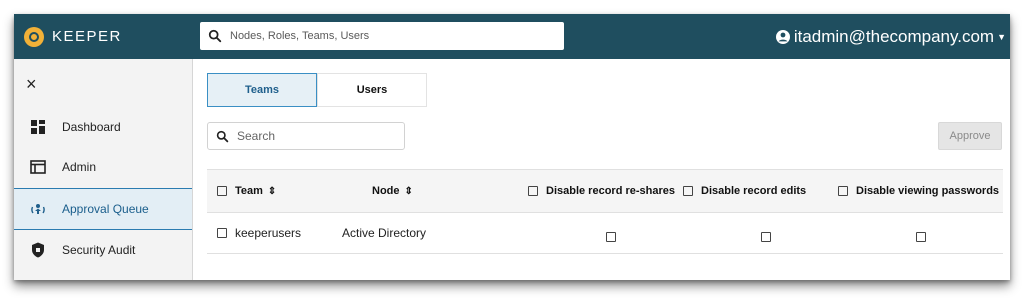 The height and width of the screenshot is (308, 1024). I want to click on column-label: Node, so click(386, 191).